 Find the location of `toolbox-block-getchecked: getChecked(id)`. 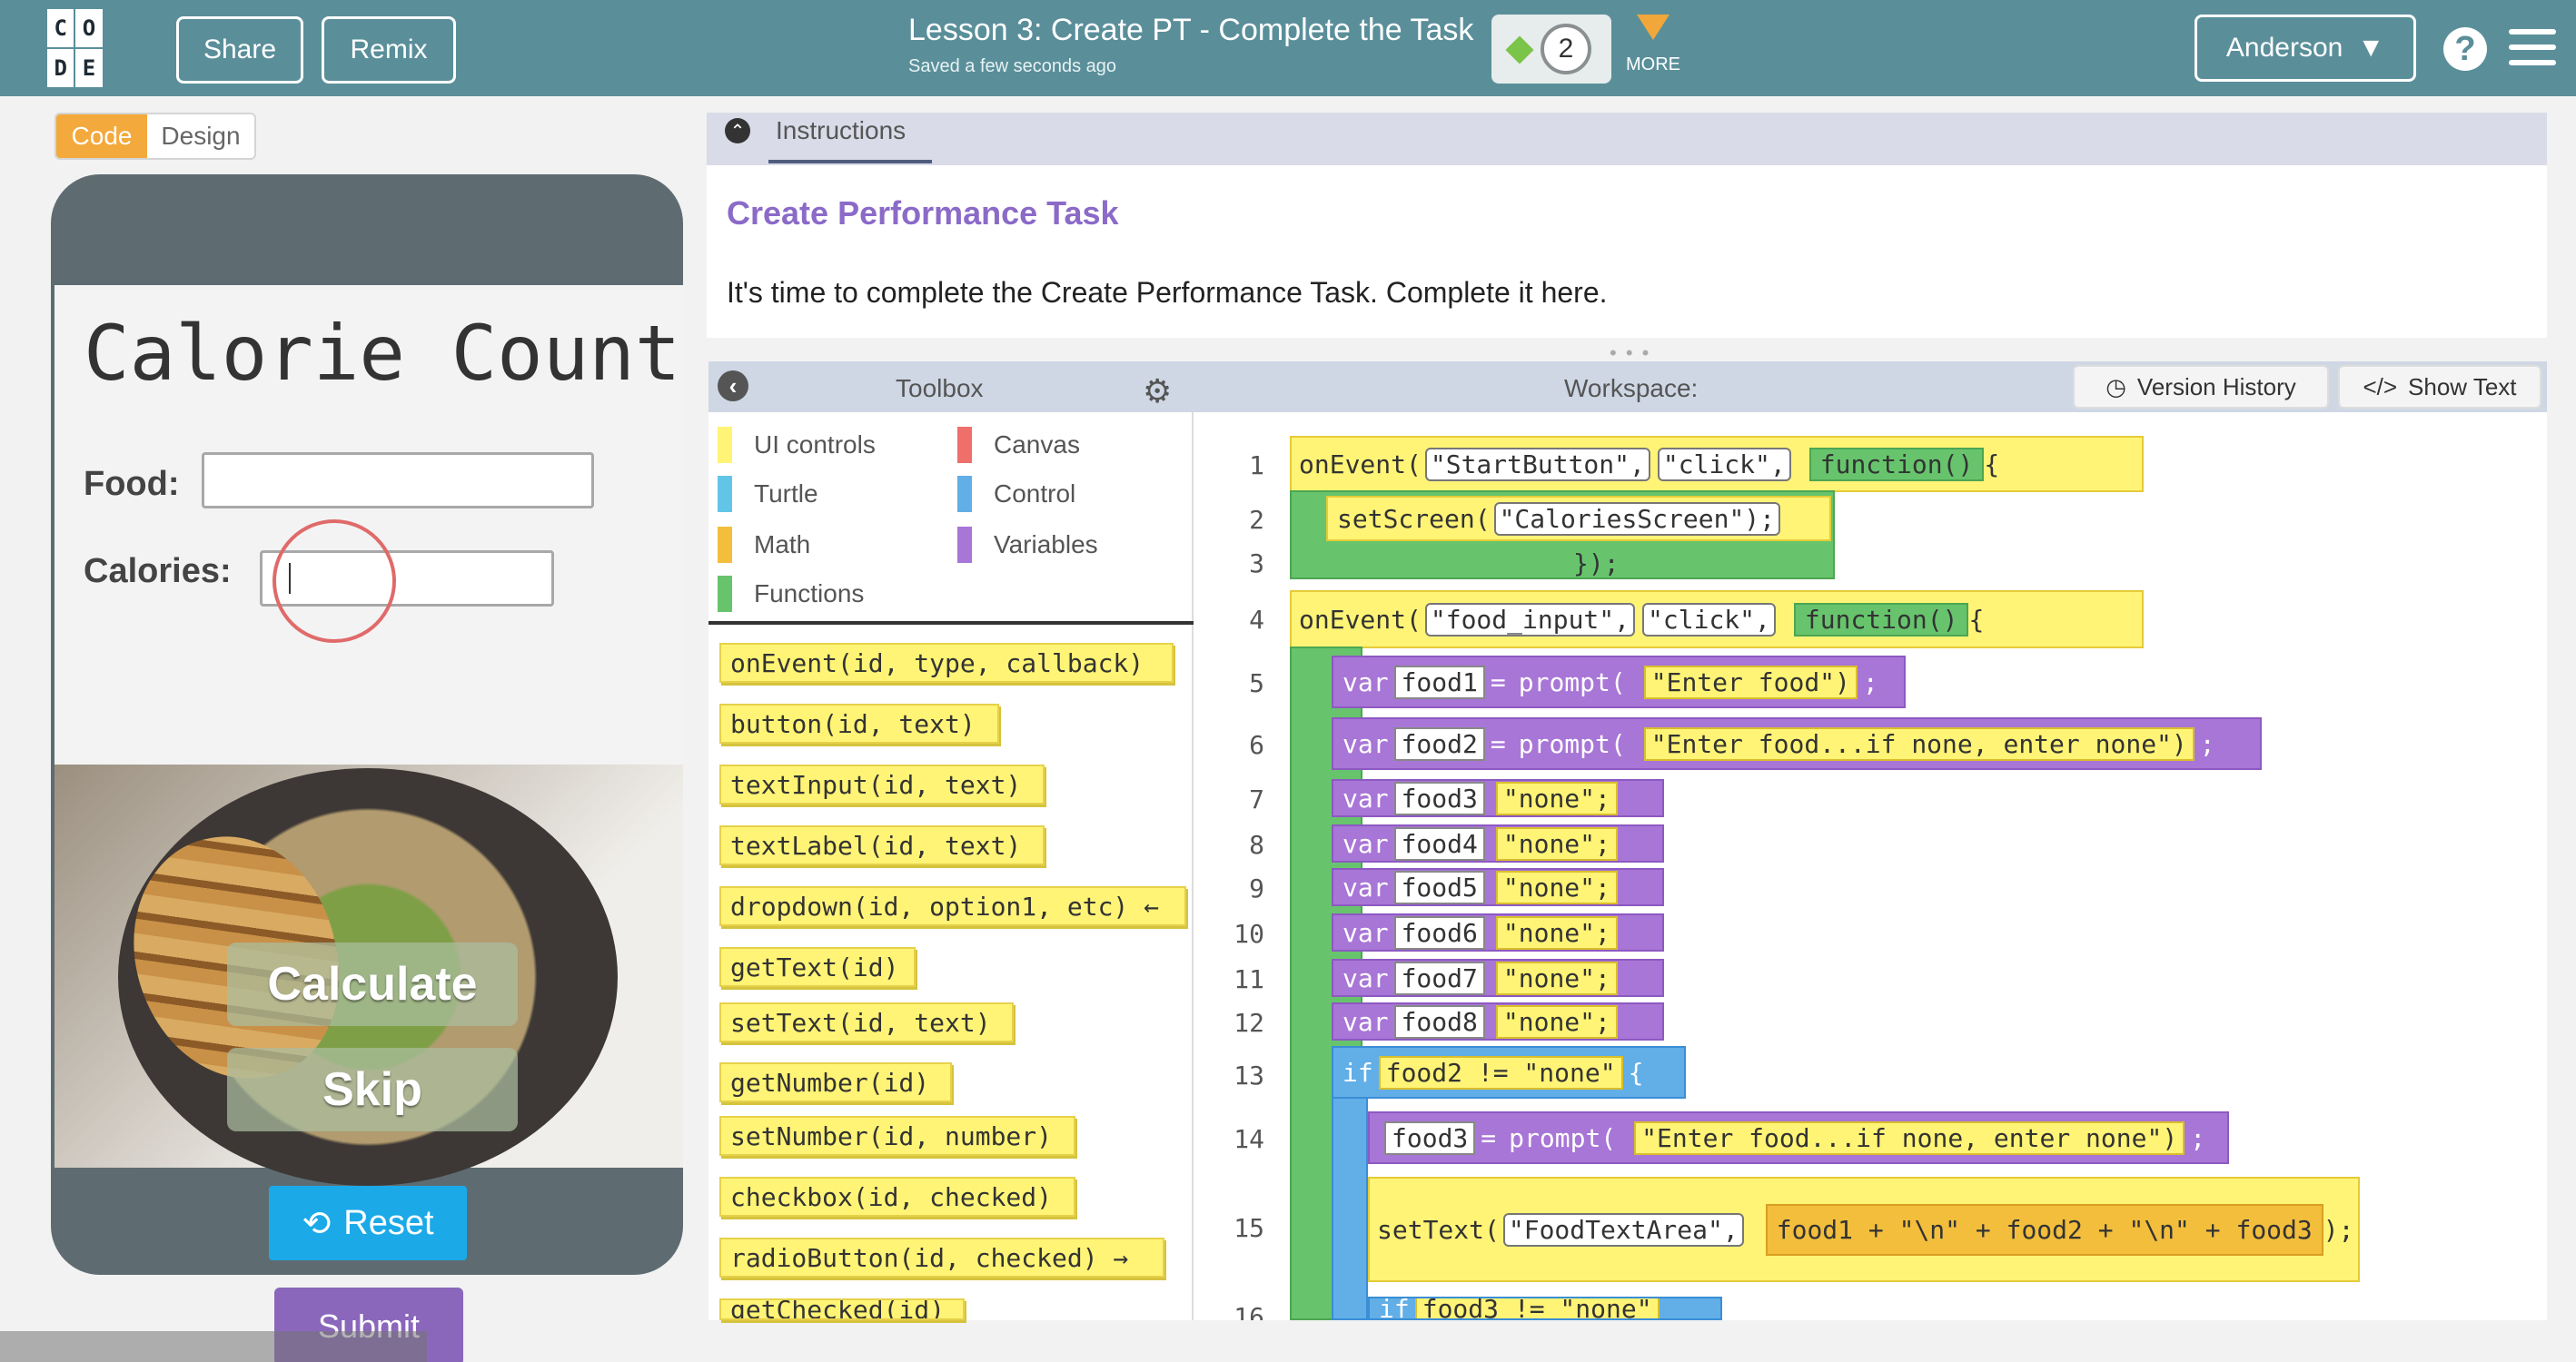

toolbox-block-getchecked: getChecked(id) is located at coordinates (842, 1309).